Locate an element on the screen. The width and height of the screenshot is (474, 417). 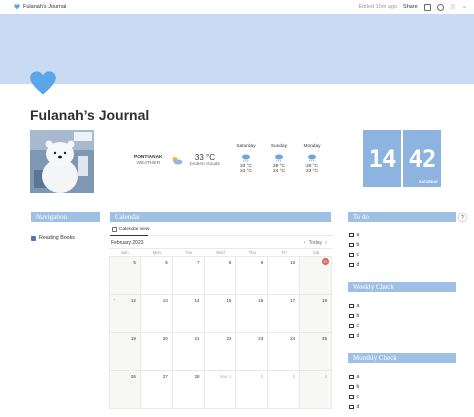
todo-item: c is located at coordinates (354, 255).